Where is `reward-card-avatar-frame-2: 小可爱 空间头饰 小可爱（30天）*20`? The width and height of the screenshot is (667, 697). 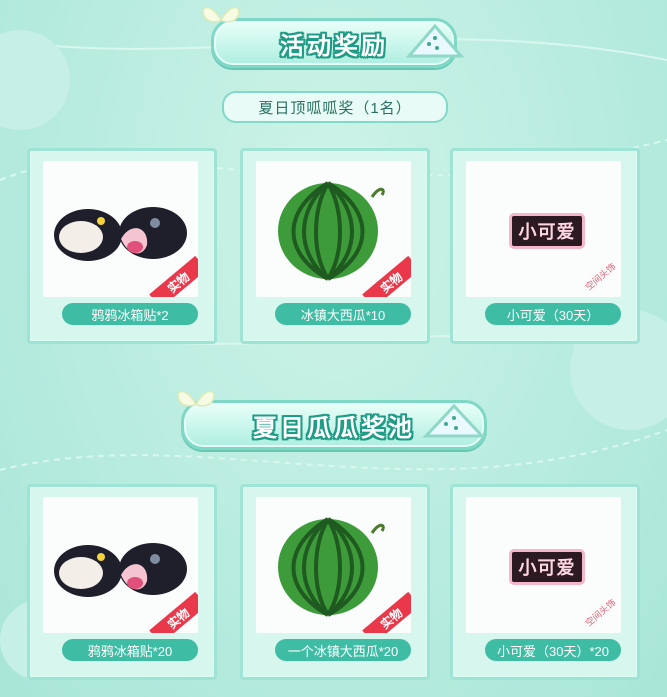 reward-card-avatar-frame-2: 小可爱 空间头饰 小可爱（30天）*20 is located at coordinates (545, 582).